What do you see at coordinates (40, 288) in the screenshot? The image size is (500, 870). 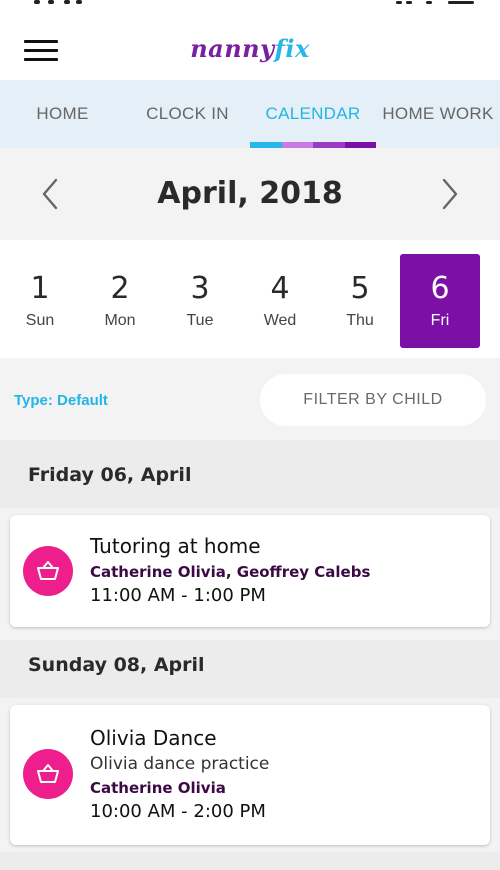 I see `day-number: 1` at bounding box center [40, 288].